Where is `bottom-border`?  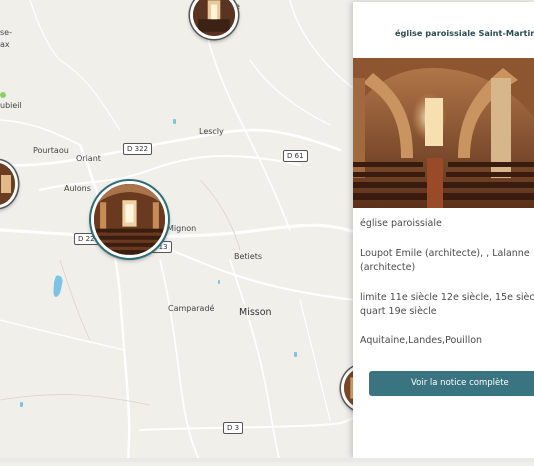
bottom-border is located at coordinates (267, 460).